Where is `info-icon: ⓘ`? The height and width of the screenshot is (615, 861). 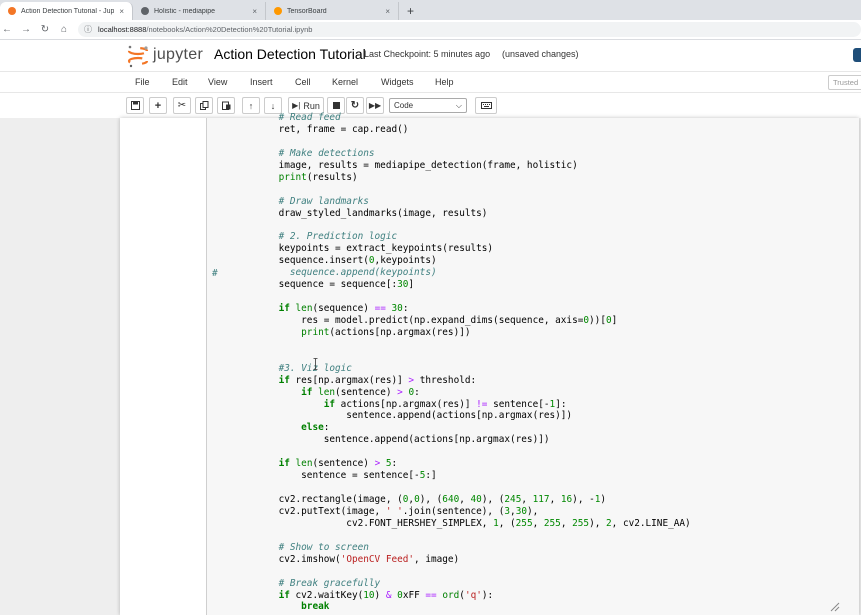 info-icon: ⓘ is located at coordinates (88, 29).